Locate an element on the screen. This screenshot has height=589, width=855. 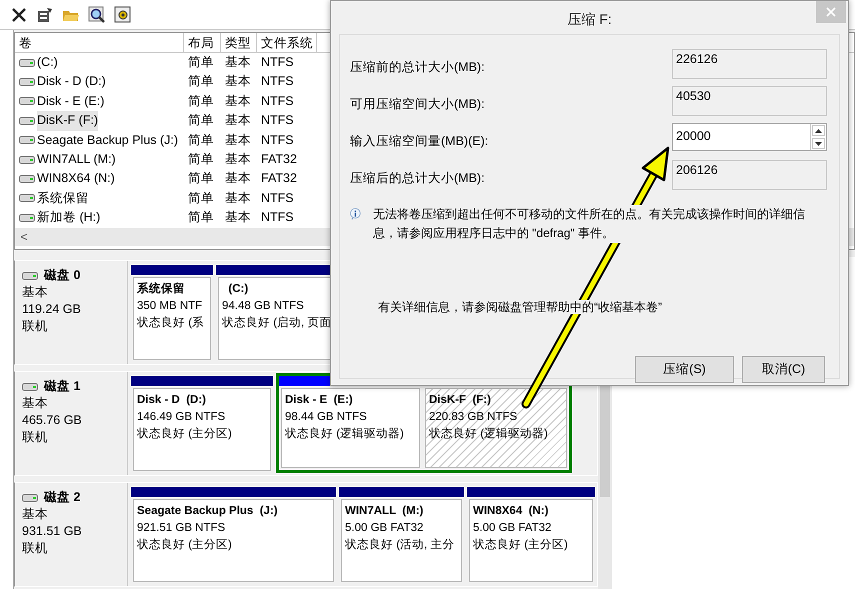
partition-block: Disk - D (D:) 146.49 GB NTFS 状态良好 (主分区) is located at coordinates (202, 429).